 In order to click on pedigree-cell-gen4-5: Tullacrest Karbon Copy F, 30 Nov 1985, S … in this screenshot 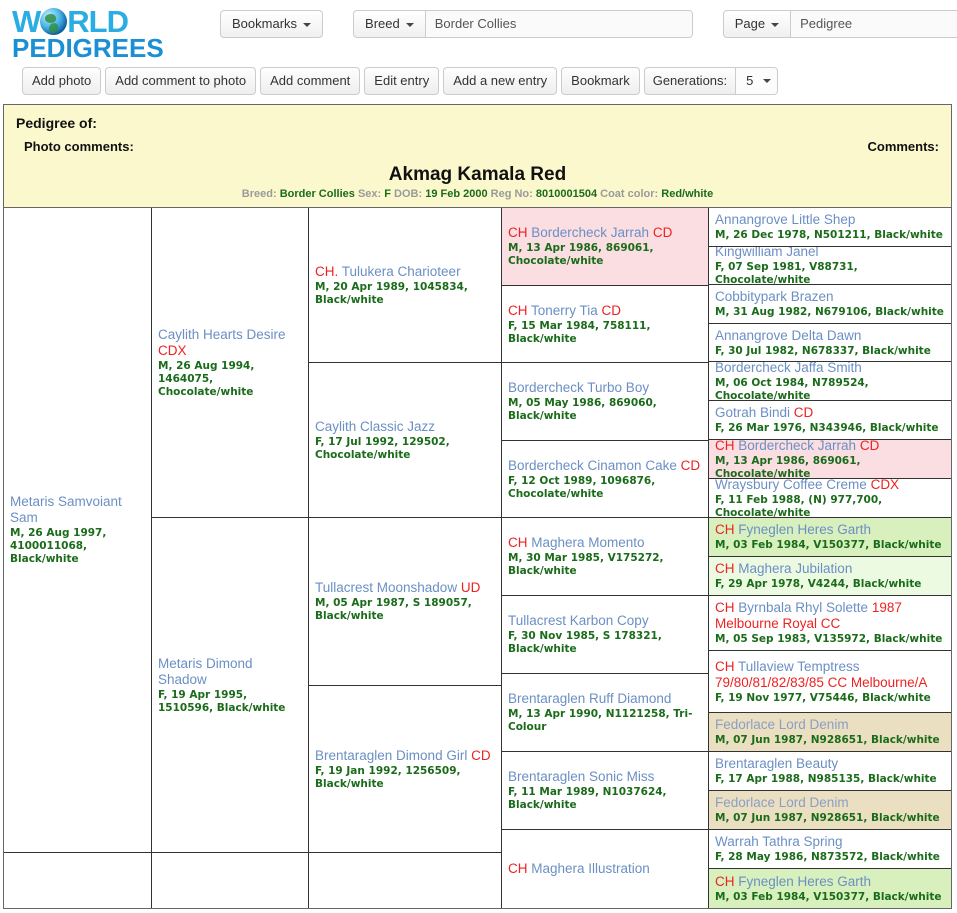, I will do `click(605, 635)`.